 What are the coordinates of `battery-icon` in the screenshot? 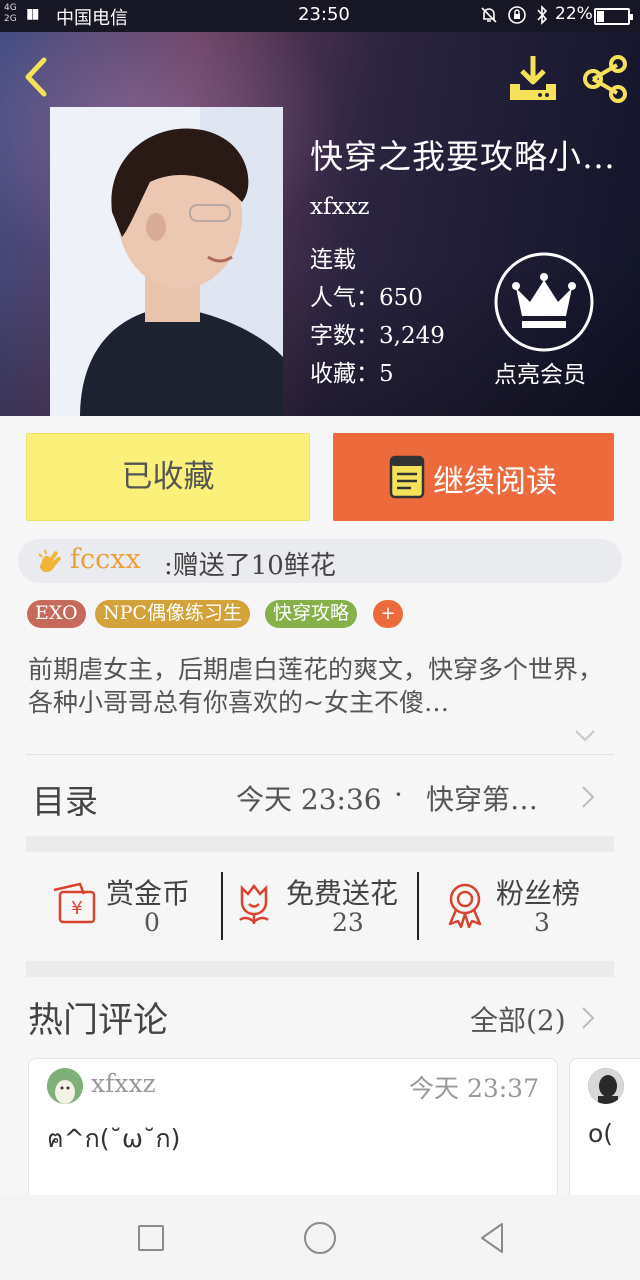 It's located at (613, 16).